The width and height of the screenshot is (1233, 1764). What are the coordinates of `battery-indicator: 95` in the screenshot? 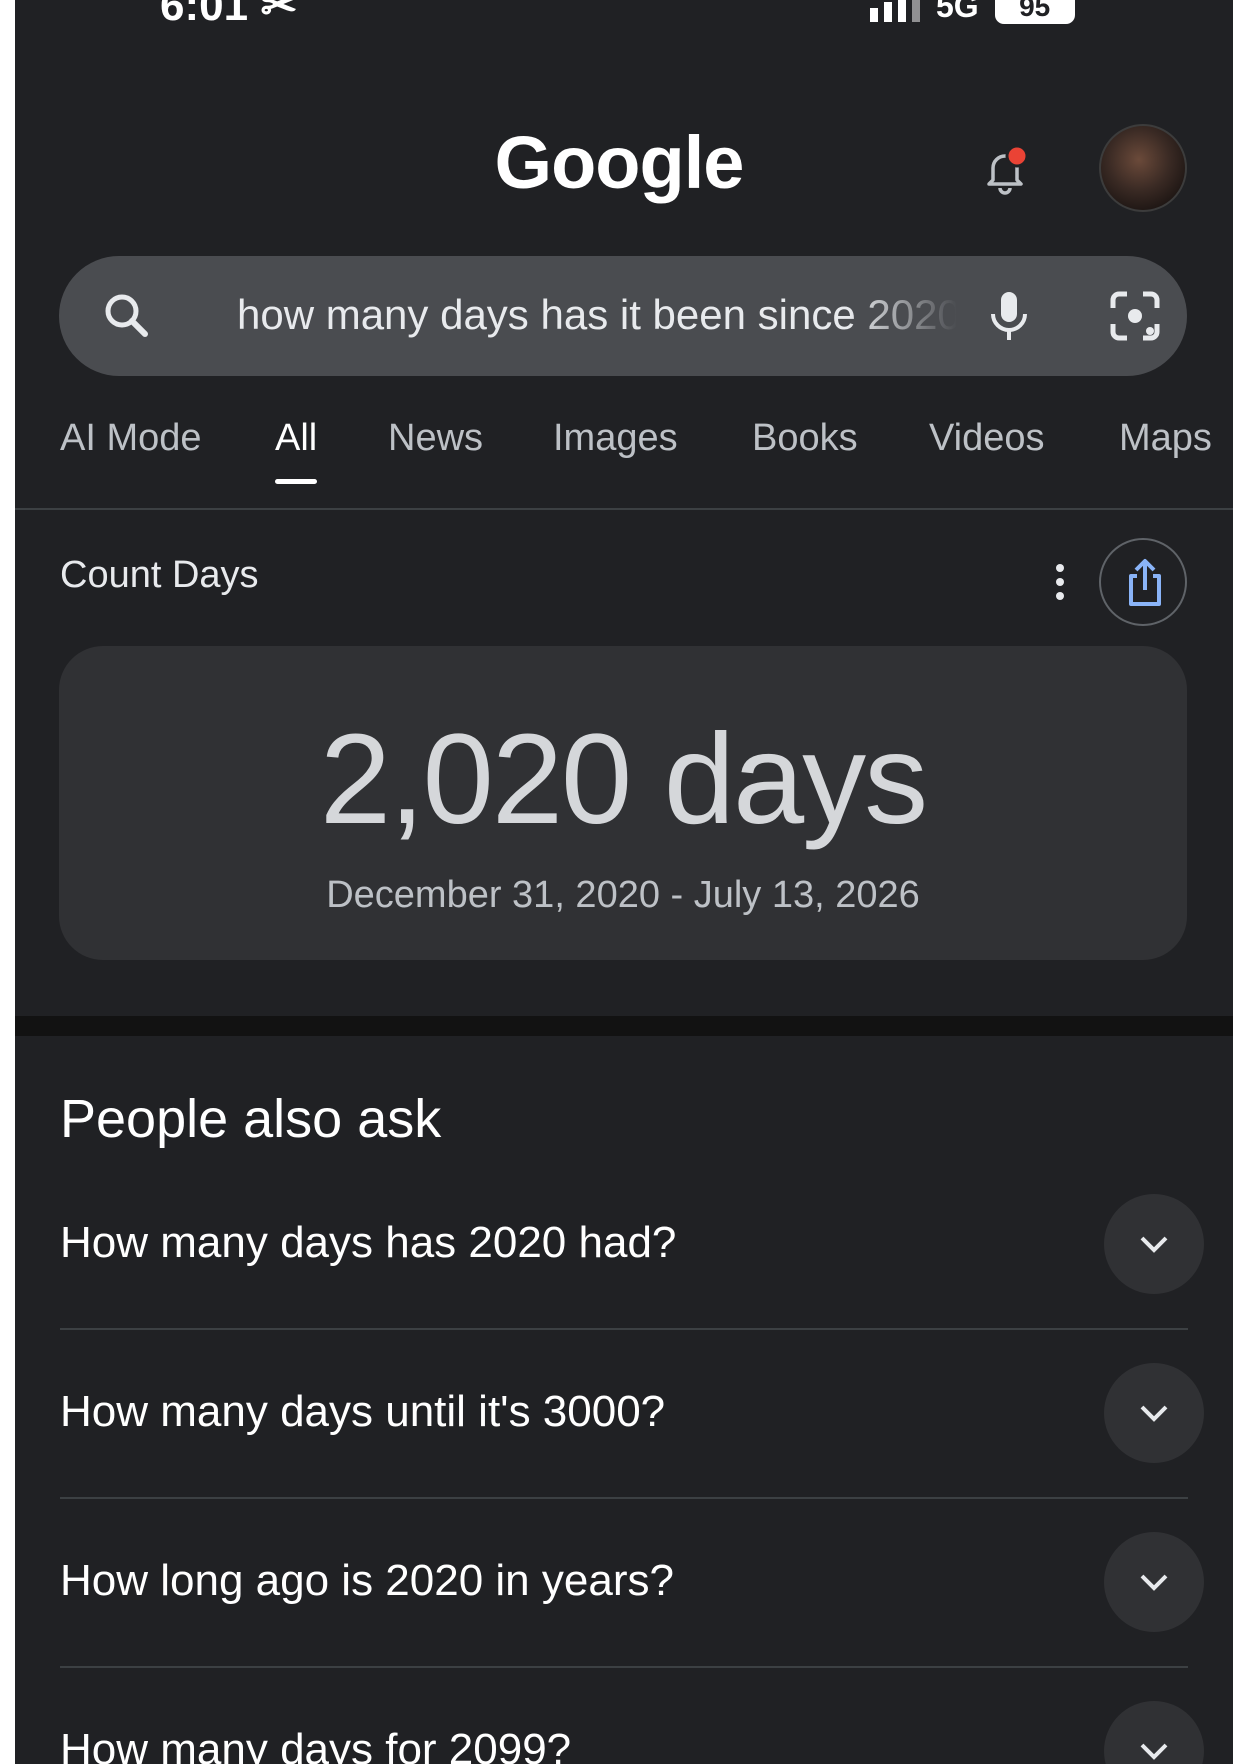 It's located at (1034, 12).